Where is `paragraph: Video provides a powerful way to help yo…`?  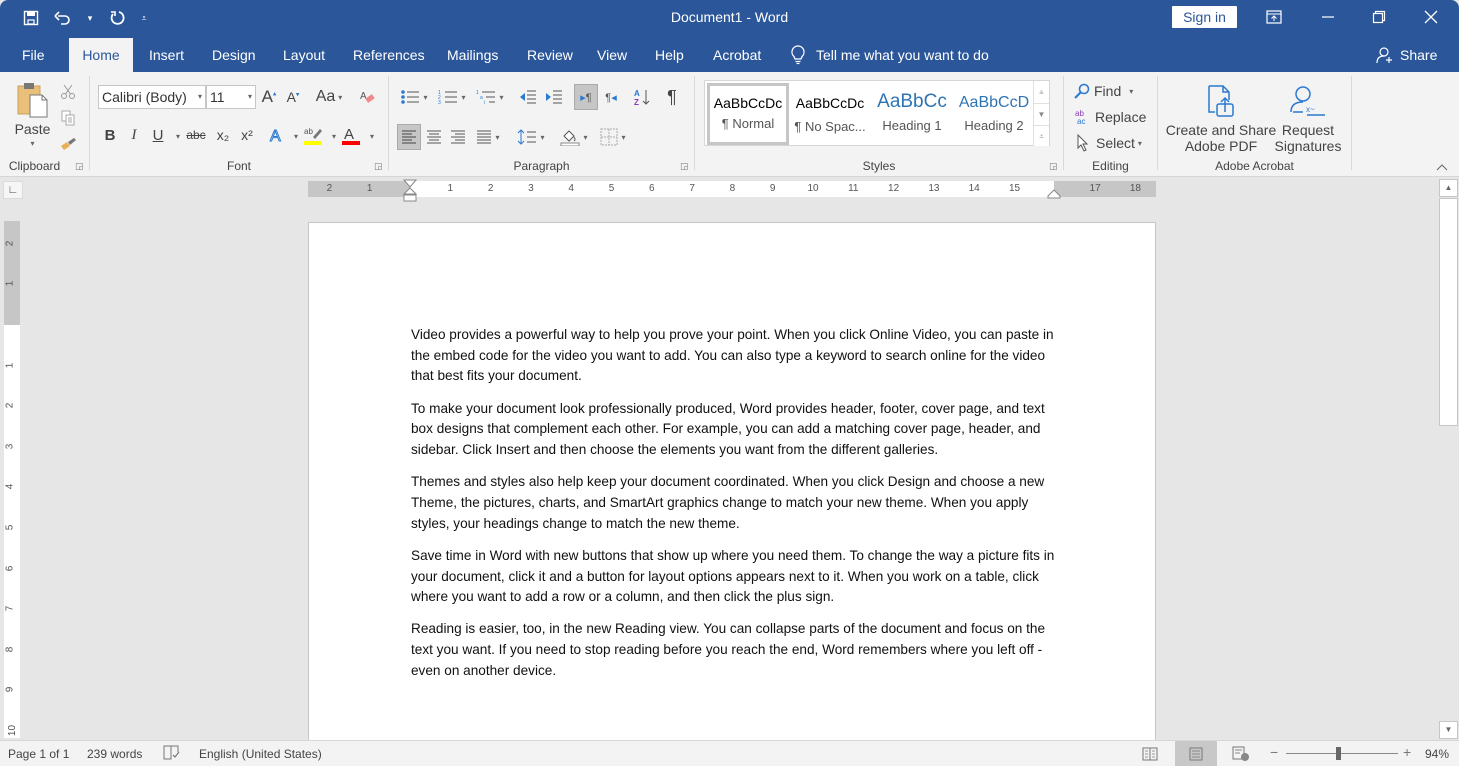
paragraph: Video provides a powerful way to help yo… is located at coordinates (736, 356).